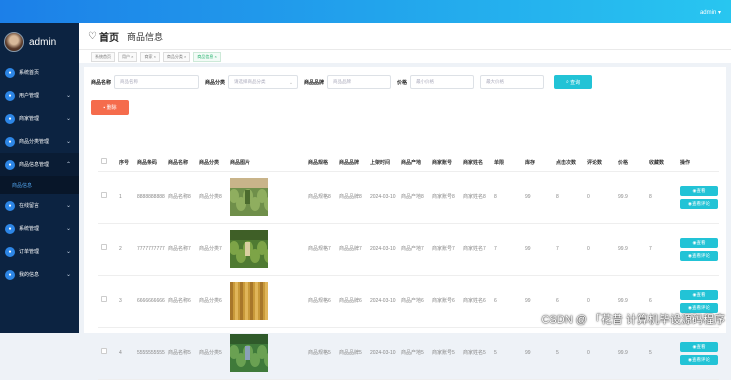 This screenshot has height=380, width=731. I want to click on tab-category: 商品分类 ×, so click(176, 57).